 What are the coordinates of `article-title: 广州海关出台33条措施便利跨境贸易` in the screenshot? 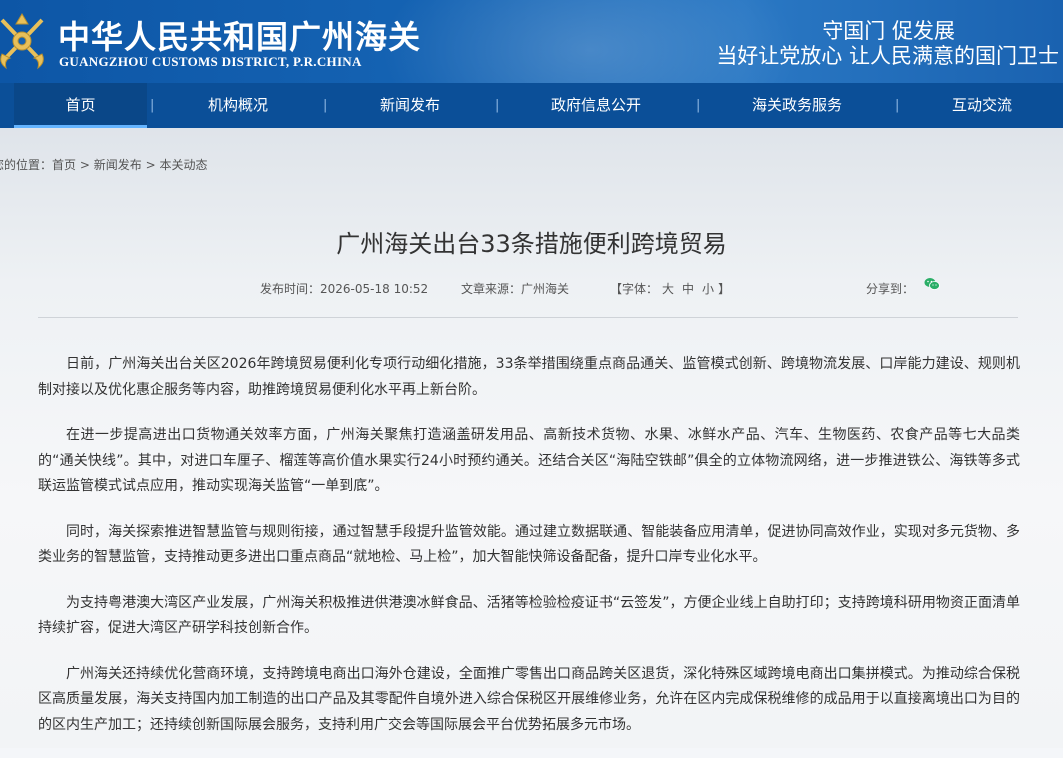 It's located at (531, 244).